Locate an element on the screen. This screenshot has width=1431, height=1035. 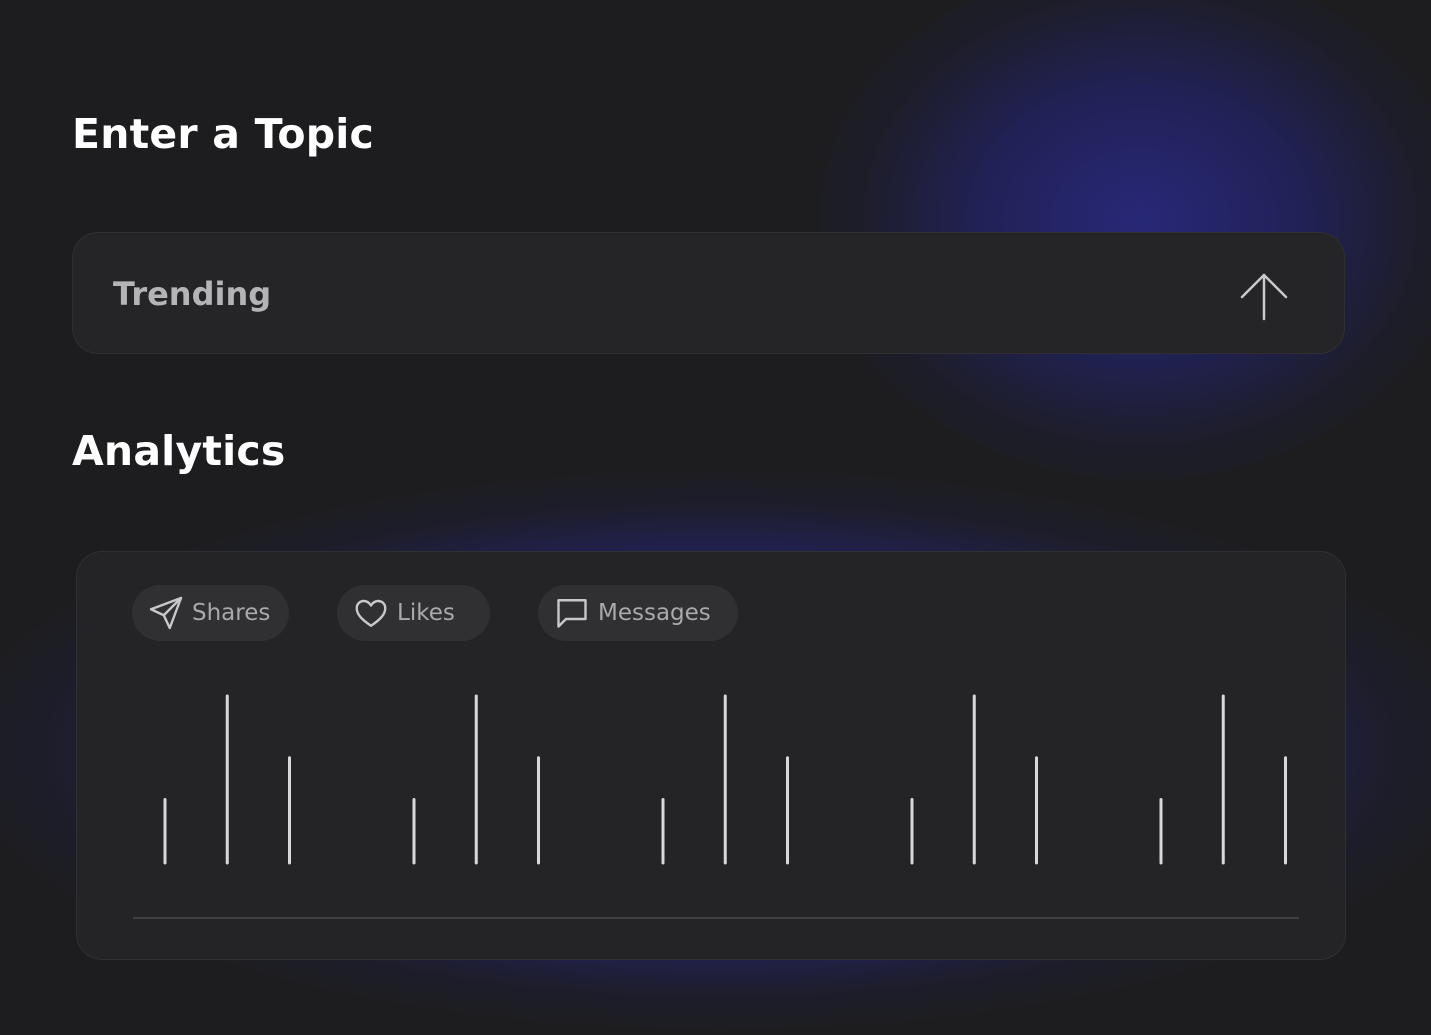
topic-input-container is located at coordinates (708, 293).